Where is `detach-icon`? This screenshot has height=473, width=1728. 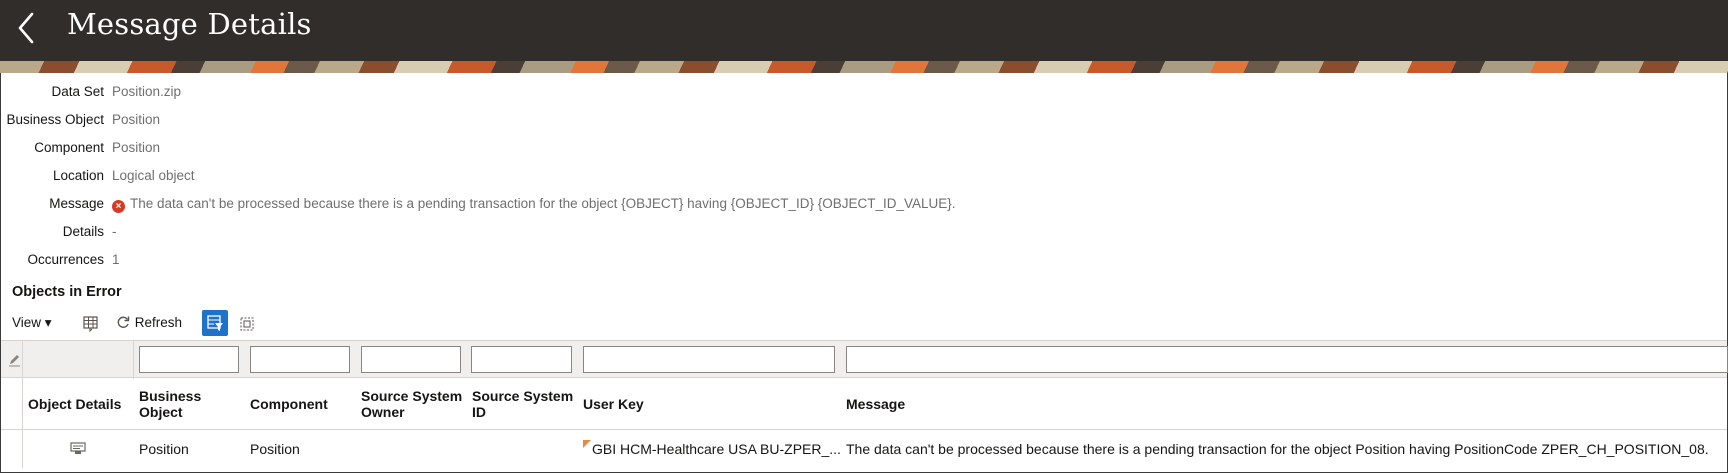
detach-icon is located at coordinates (247, 324).